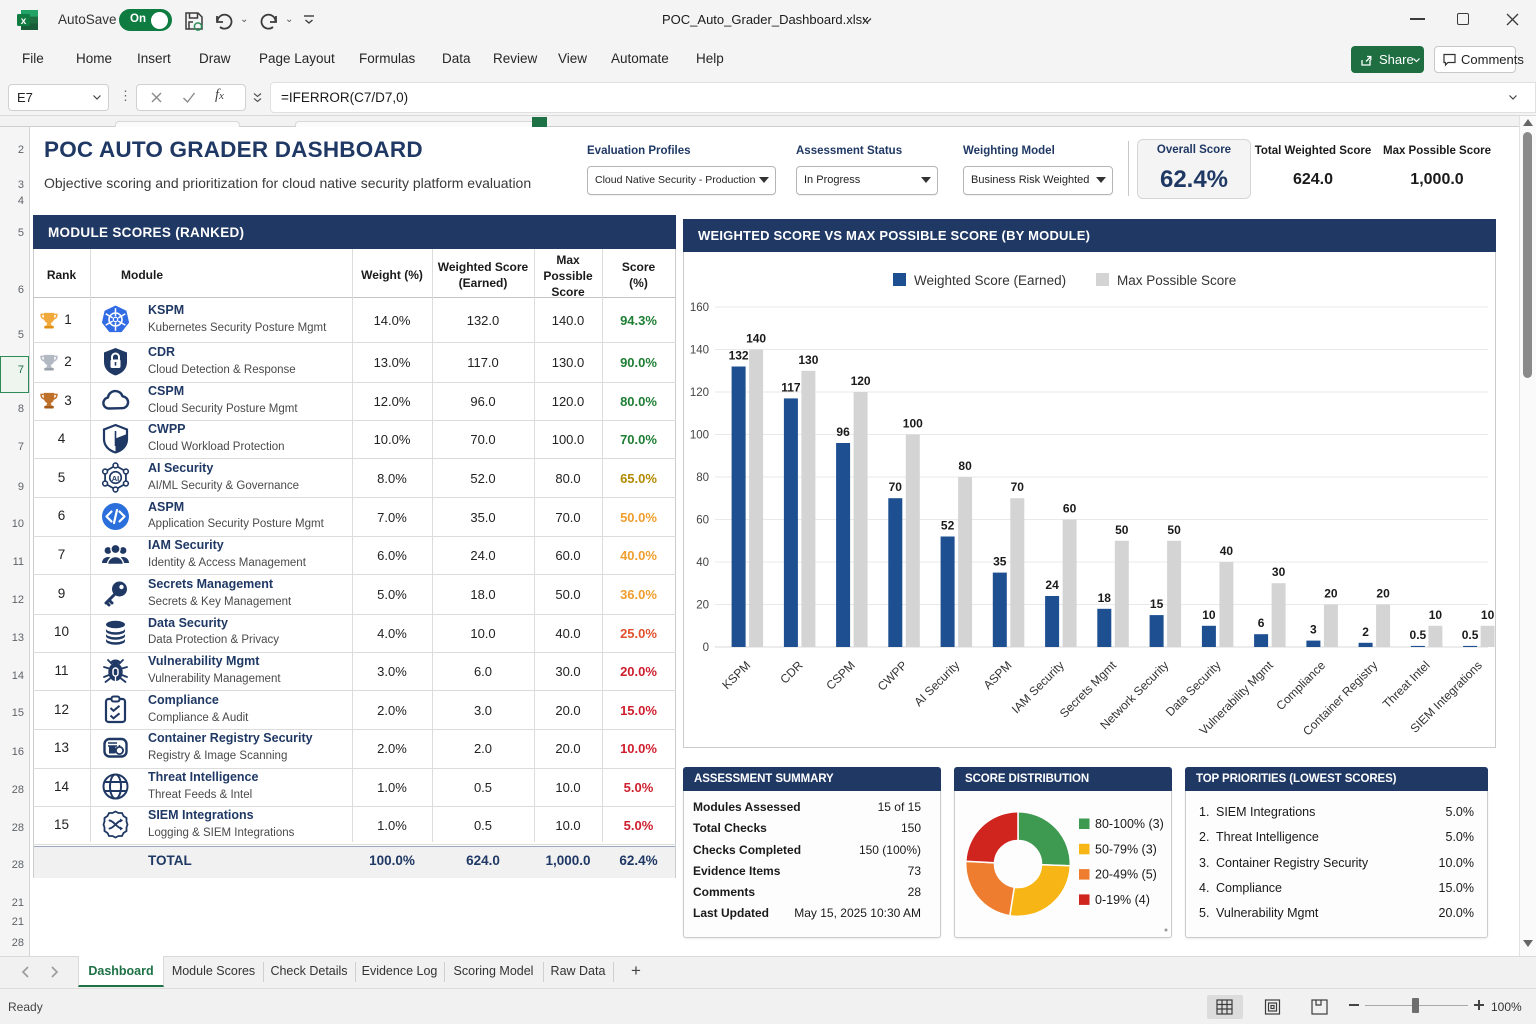 The image size is (1536, 1024). Describe the element at coordinates (1279, 572) in the screenshot. I see `svg-text: 30` at that location.